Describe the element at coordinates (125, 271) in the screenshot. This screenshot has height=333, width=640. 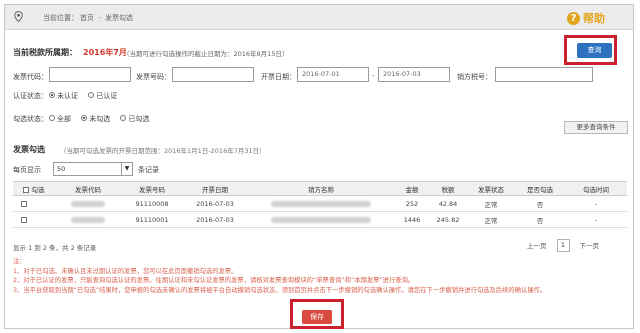
I see `note-item: 1、对于已勾选、未确认且未过期认证的发票，您可以在此页面撤销勾选的发票。` at that location.